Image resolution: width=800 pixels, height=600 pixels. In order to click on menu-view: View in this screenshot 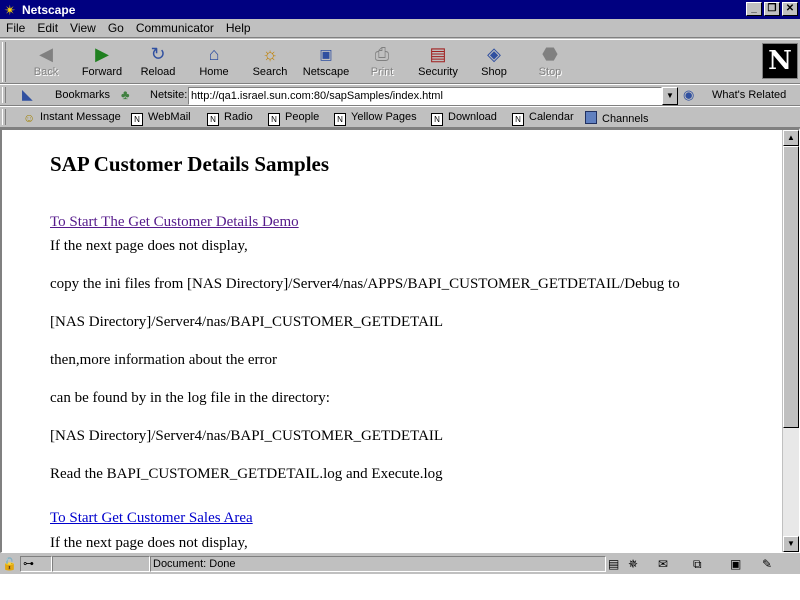, I will do `click(83, 28)`.